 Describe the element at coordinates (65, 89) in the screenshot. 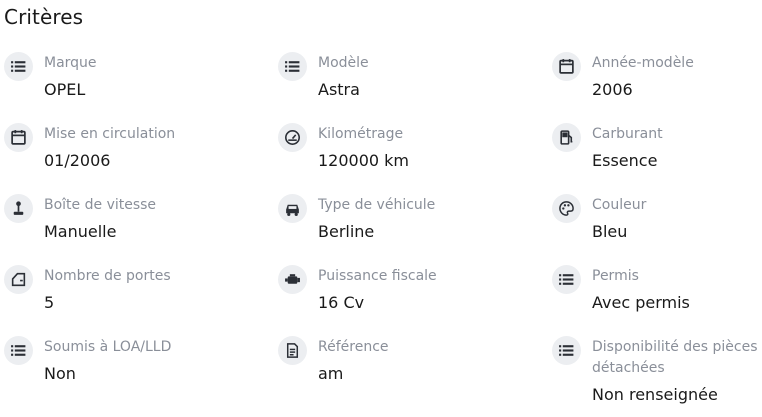

I see `criterion-value: OPEL` at that location.